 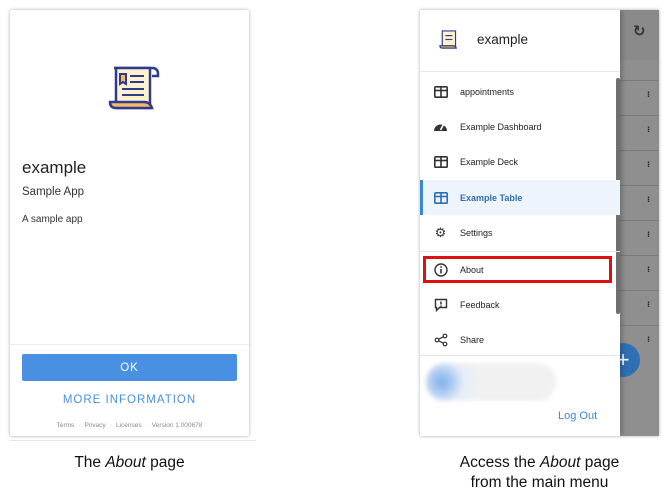 What do you see at coordinates (440, 339) in the screenshot?
I see `share-icon` at bounding box center [440, 339].